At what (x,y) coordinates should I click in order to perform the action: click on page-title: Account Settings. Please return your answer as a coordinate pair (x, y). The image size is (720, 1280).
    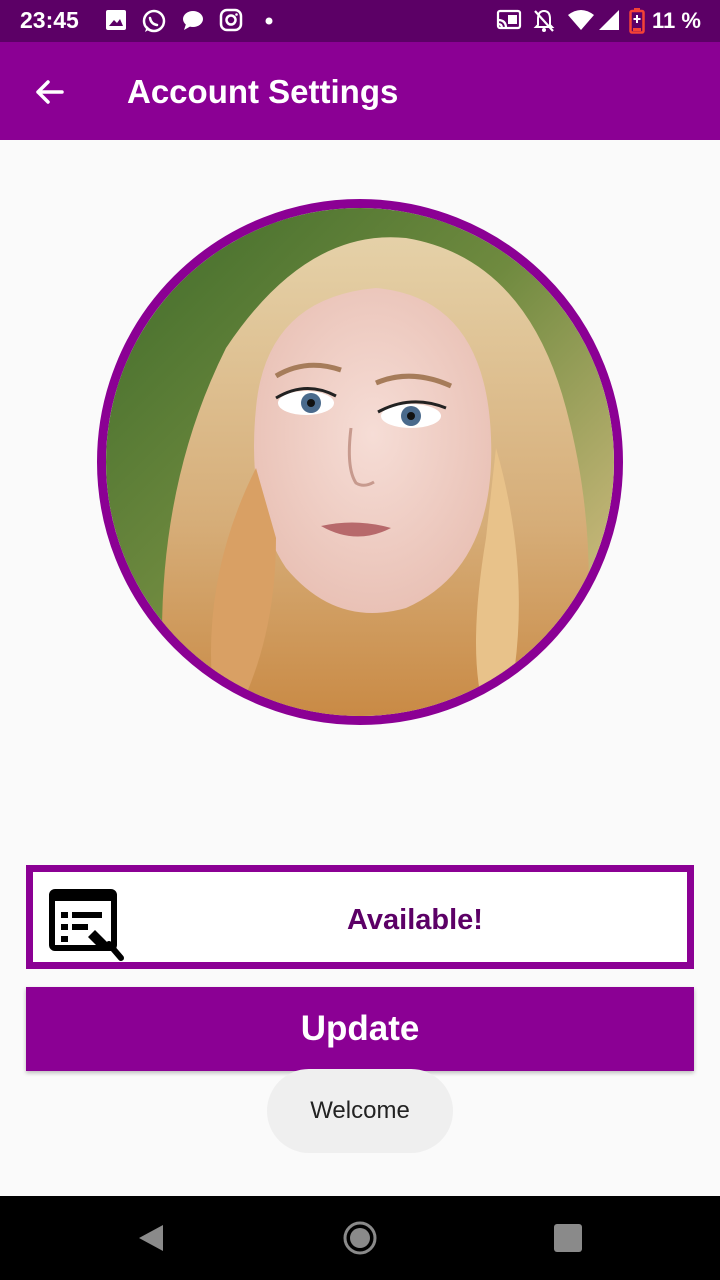
    Looking at the image, I should click on (263, 91).